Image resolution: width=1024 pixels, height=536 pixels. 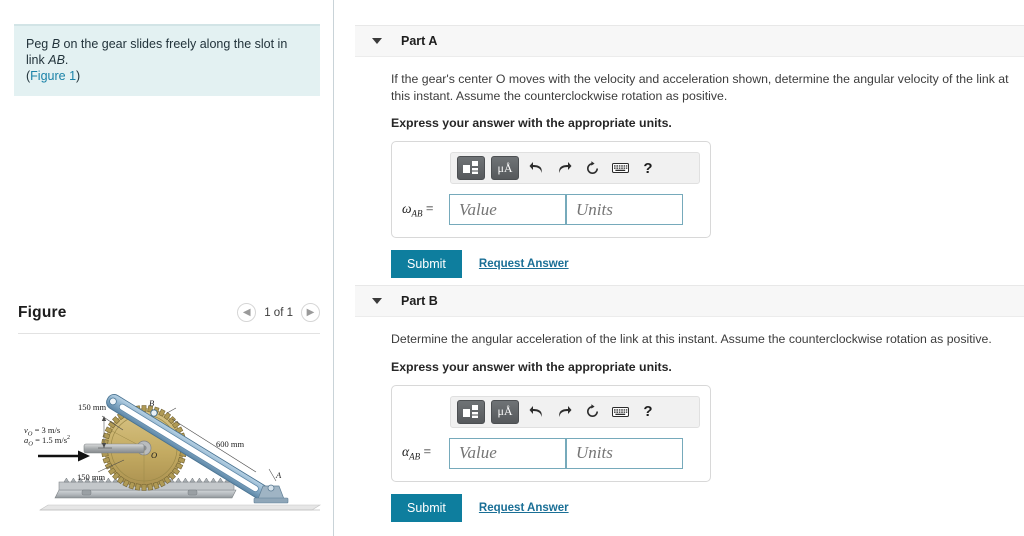 I want to click on part-b-value-input, so click(x=507, y=453).